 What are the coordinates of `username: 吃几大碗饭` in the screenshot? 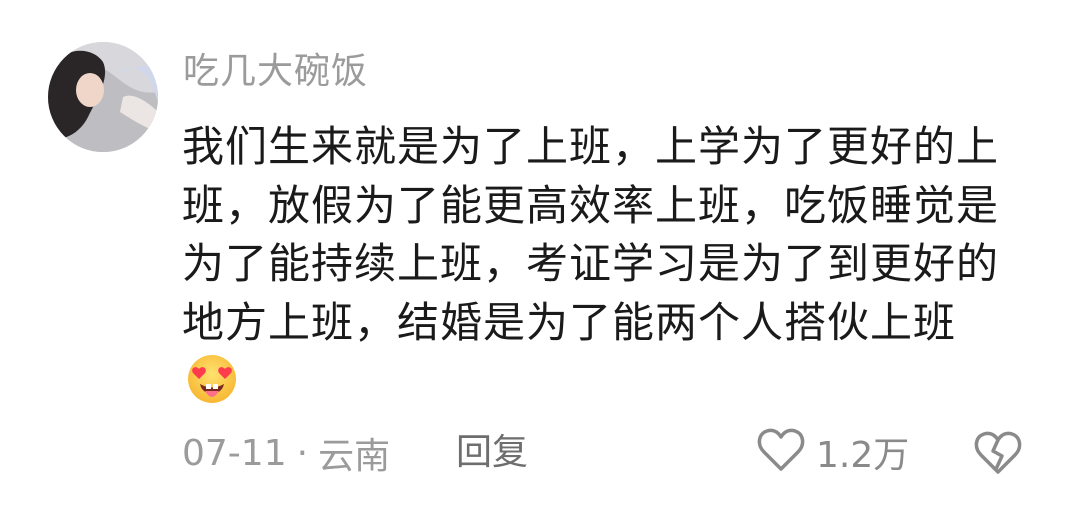 It's located at (275, 72).